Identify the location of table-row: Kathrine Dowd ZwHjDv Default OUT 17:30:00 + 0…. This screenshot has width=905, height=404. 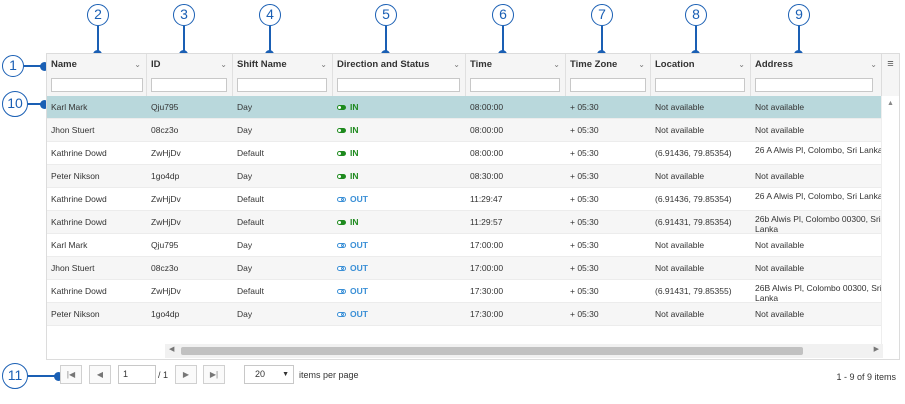
(465, 291).